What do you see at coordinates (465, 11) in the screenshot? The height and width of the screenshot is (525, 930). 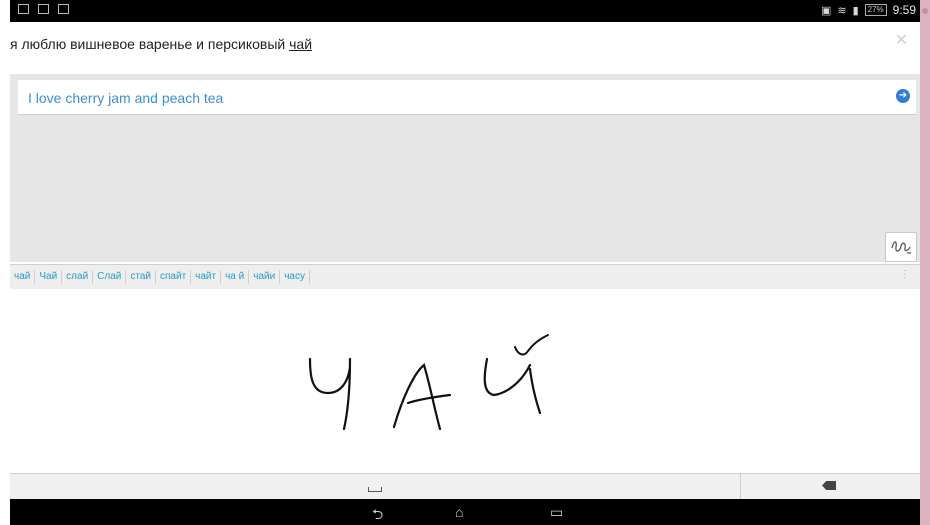 I see `status-bar: ▣ ≋ ▮ 27% 9:59` at bounding box center [465, 11].